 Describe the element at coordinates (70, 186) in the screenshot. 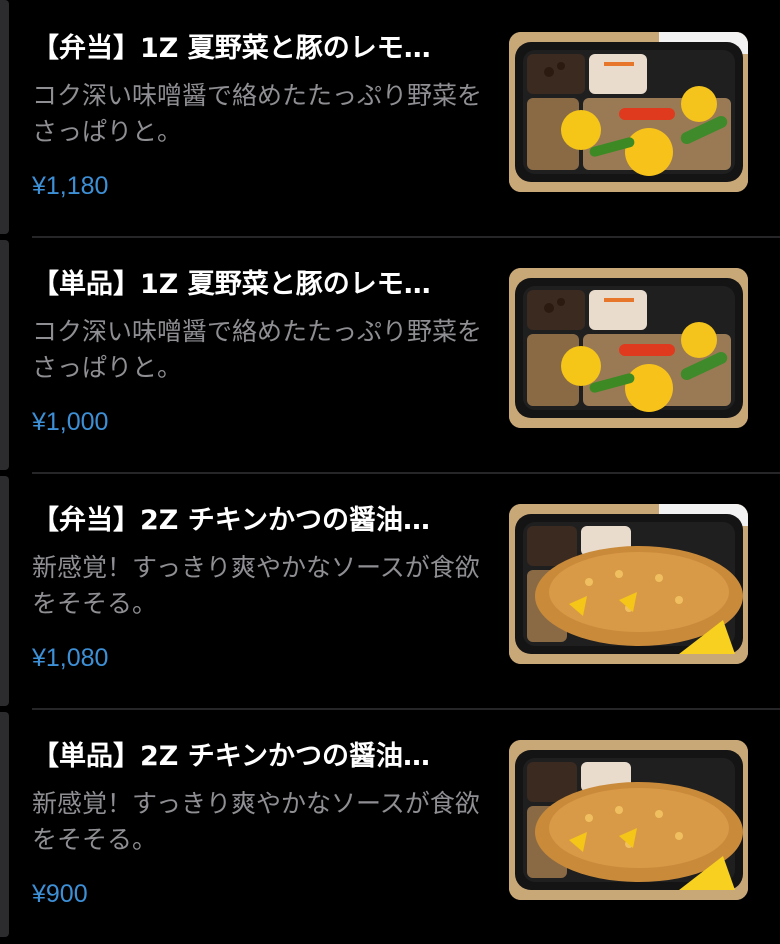

I see `menu-item-price: ¥1,180` at that location.